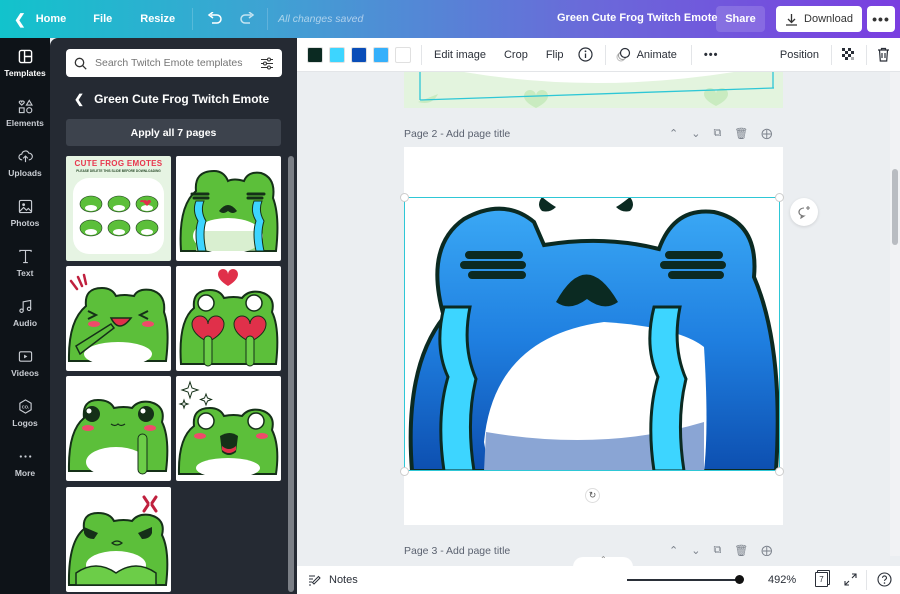 The image size is (900, 594). What do you see at coordinates (25, 456) in the screenshot?
I see `more-dots-icon` at bounding box center [25, 456].